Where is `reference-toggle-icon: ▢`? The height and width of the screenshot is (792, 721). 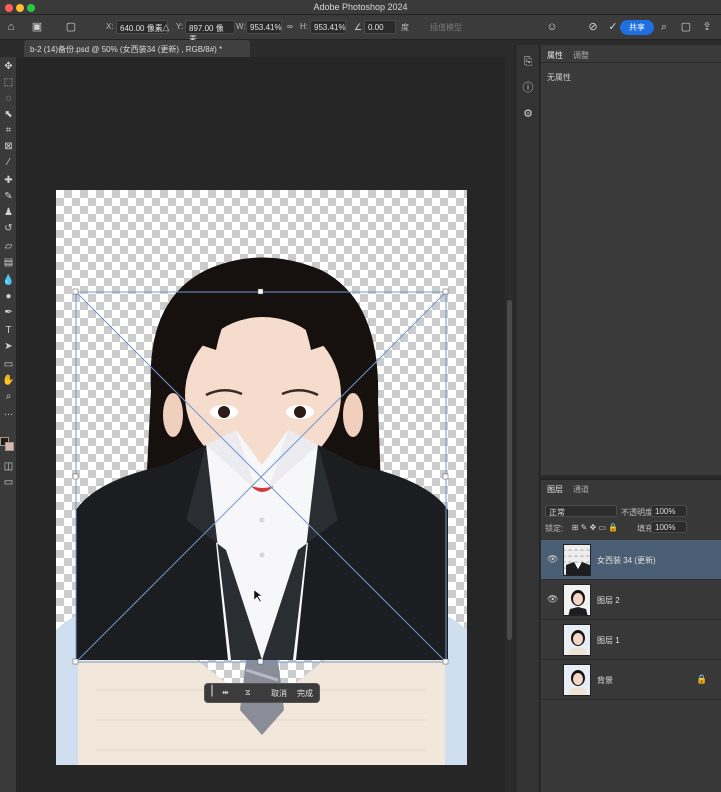
reference-toggle-icon: ▢ is located at coordinates (71, 27).